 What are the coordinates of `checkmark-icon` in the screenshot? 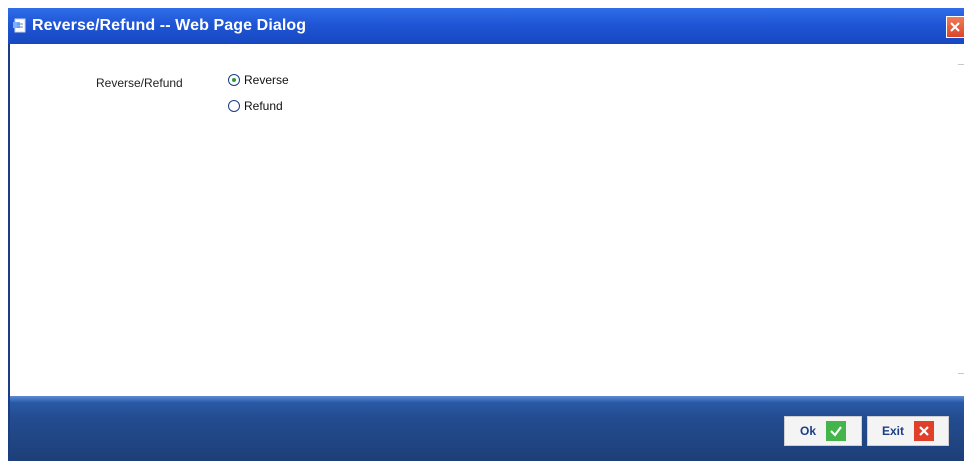 It's located at (836, 431).